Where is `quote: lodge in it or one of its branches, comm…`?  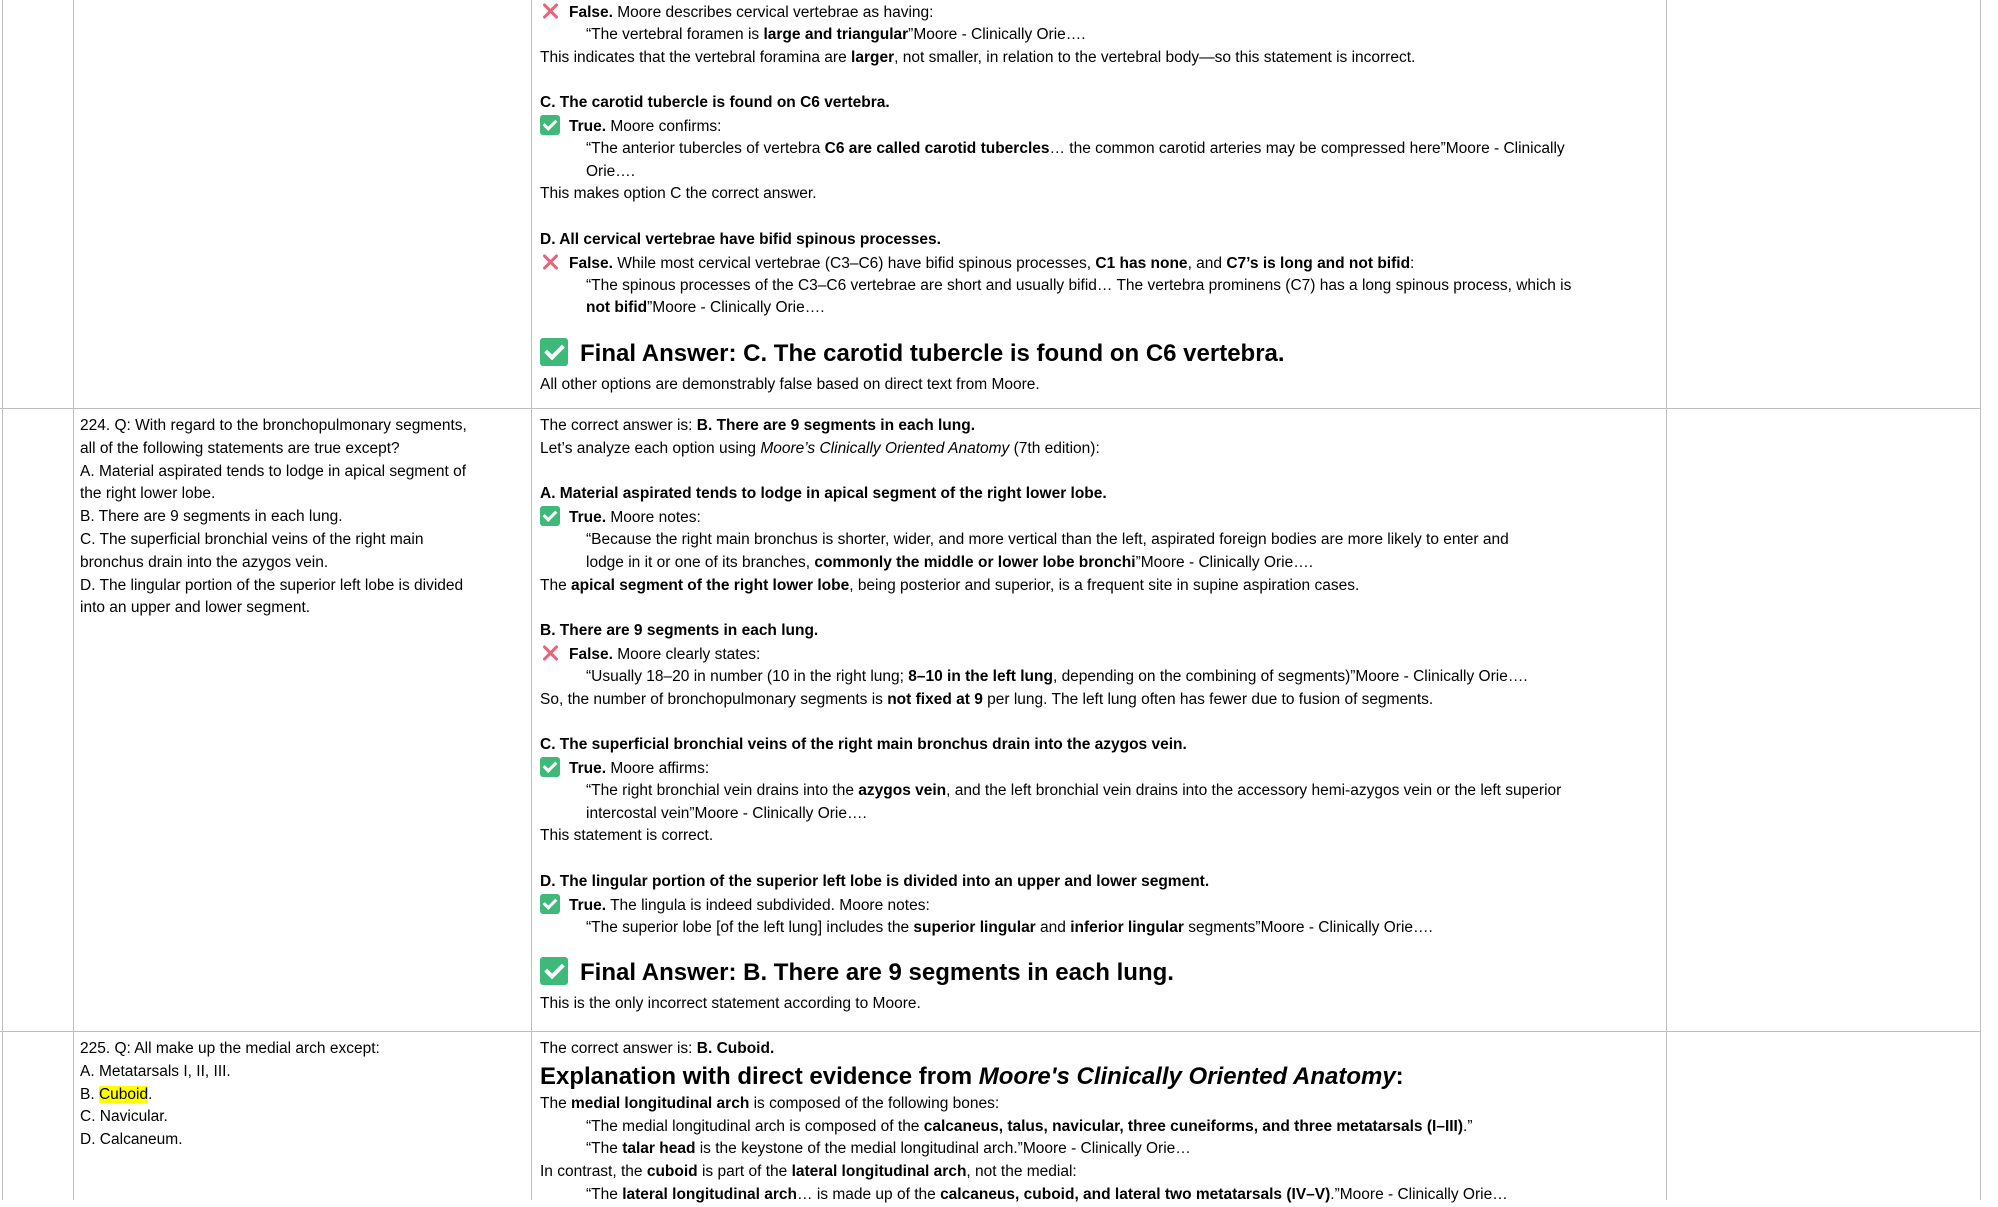 quote: lodge in it or one of its branches, comm… is located at coordinates (949, 562).